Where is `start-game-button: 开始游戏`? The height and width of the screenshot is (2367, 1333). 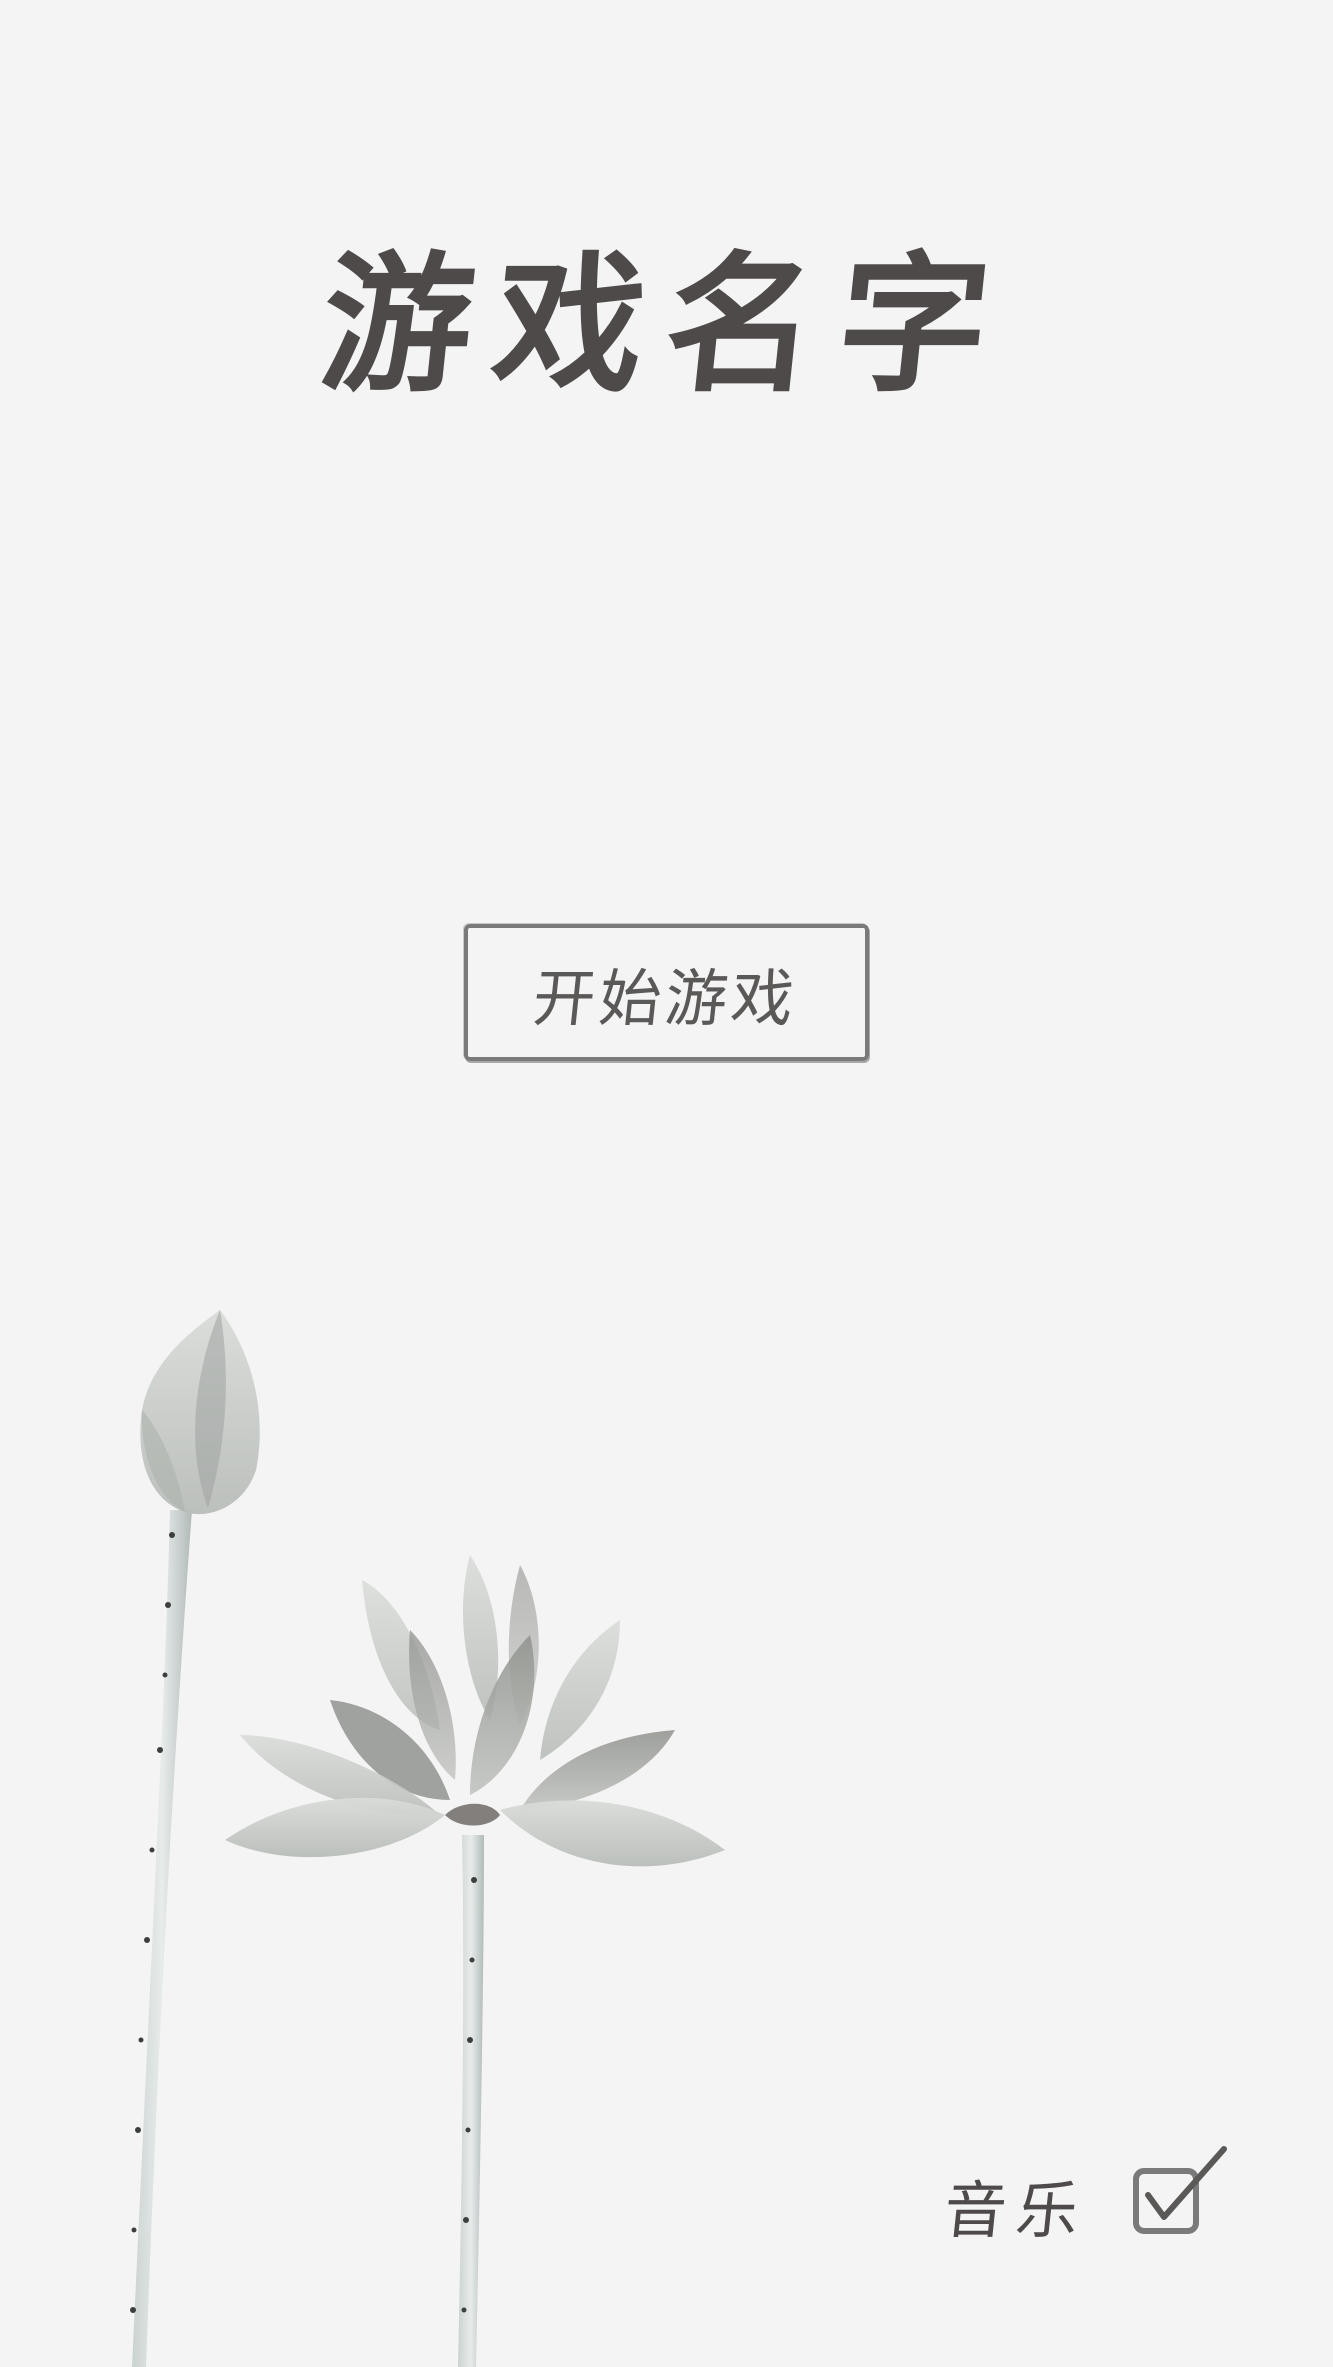
start-game-button: 开始游戏 is located at coordinates (666, 992).